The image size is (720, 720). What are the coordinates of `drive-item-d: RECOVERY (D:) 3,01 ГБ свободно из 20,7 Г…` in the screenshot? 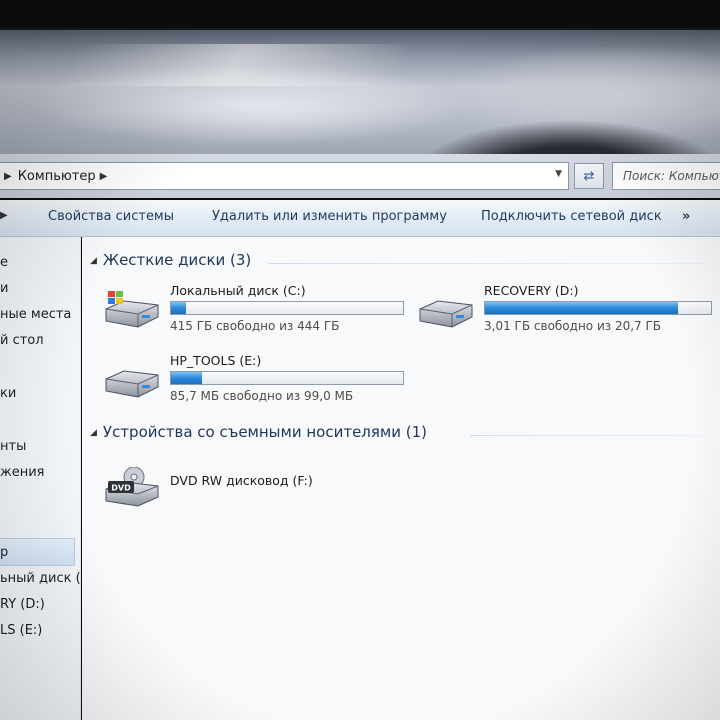 It's located at (566, 311).